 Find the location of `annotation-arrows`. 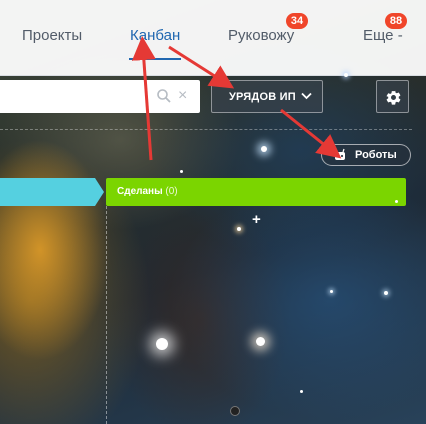

annotation-arrows is located at coordinates (236, 98).